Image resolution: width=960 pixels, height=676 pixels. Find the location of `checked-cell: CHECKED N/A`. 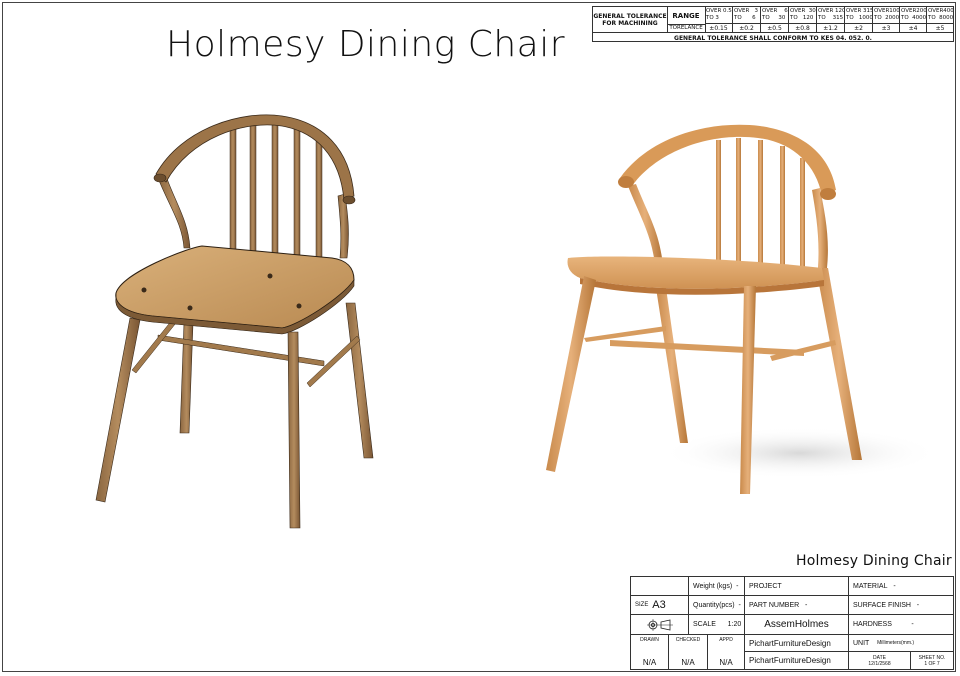

checked-cell: CHECKED N/A is located at coordinates (688, 652).